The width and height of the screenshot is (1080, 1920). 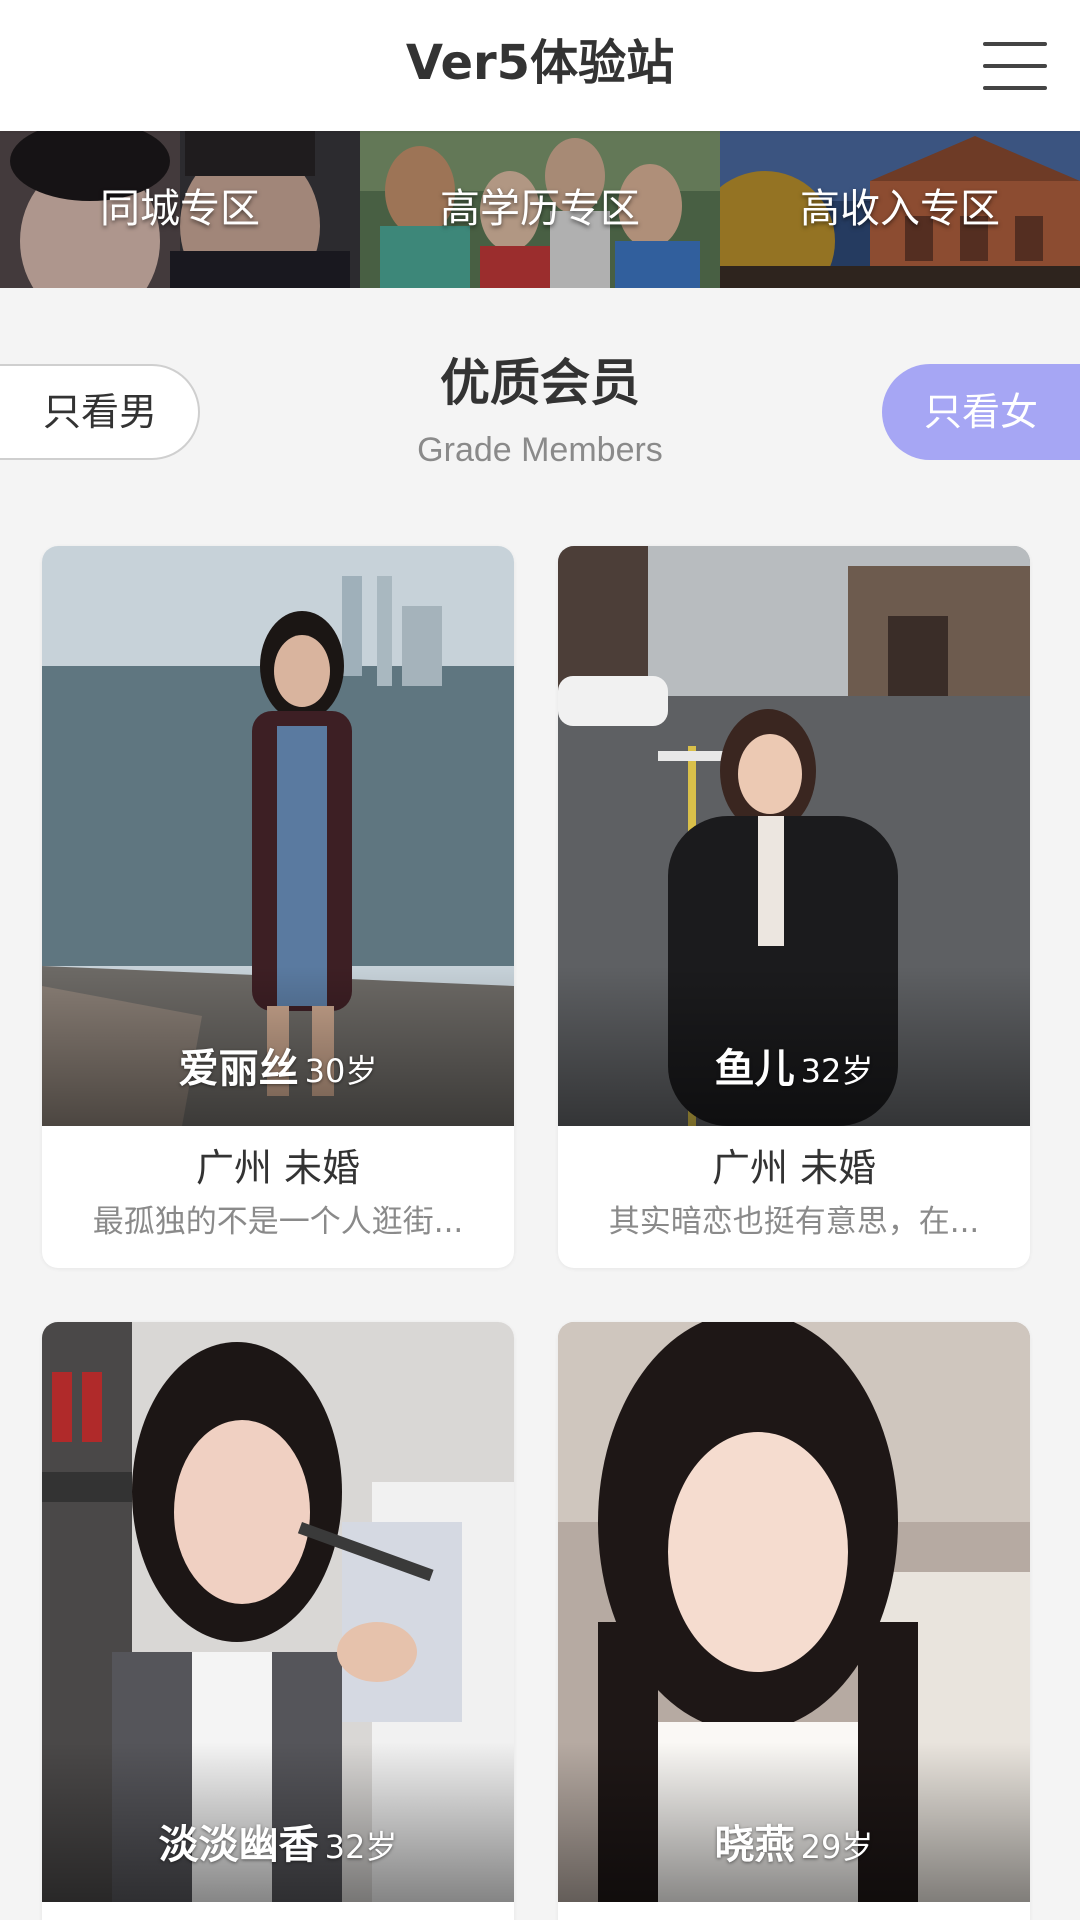 I want to click on zone-same-city: 同城专区, so click(x=180, y=209).